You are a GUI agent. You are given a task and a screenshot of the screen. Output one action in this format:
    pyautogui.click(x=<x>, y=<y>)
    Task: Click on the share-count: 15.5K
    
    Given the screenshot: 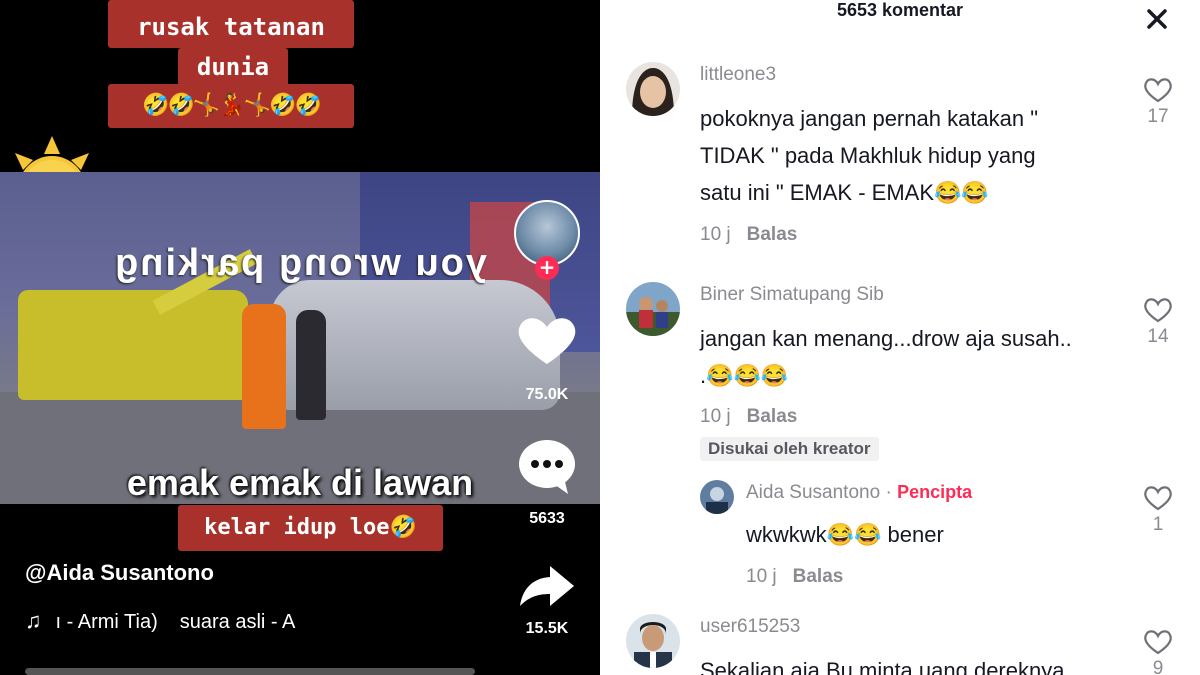 What is the action you would take?
    pyautogui.click(x=547, y=628)
    